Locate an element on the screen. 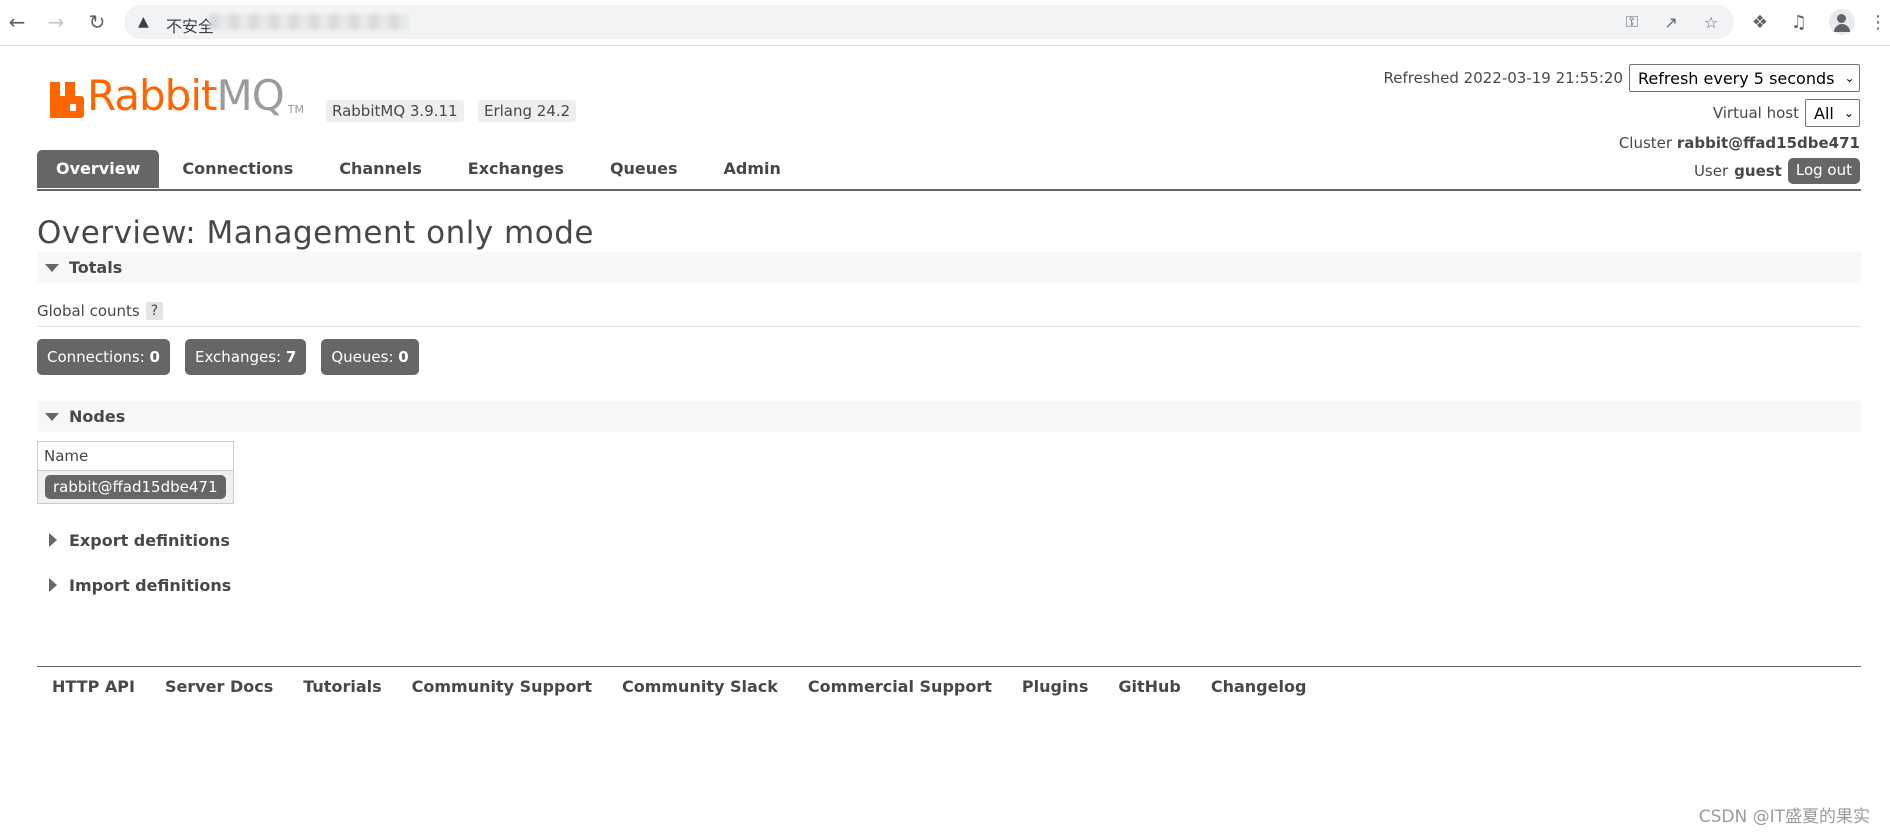 Image resolution: width=1890 pixels, height=833 pixels. tab-channels: Channels is located at coordinates (380, 169).